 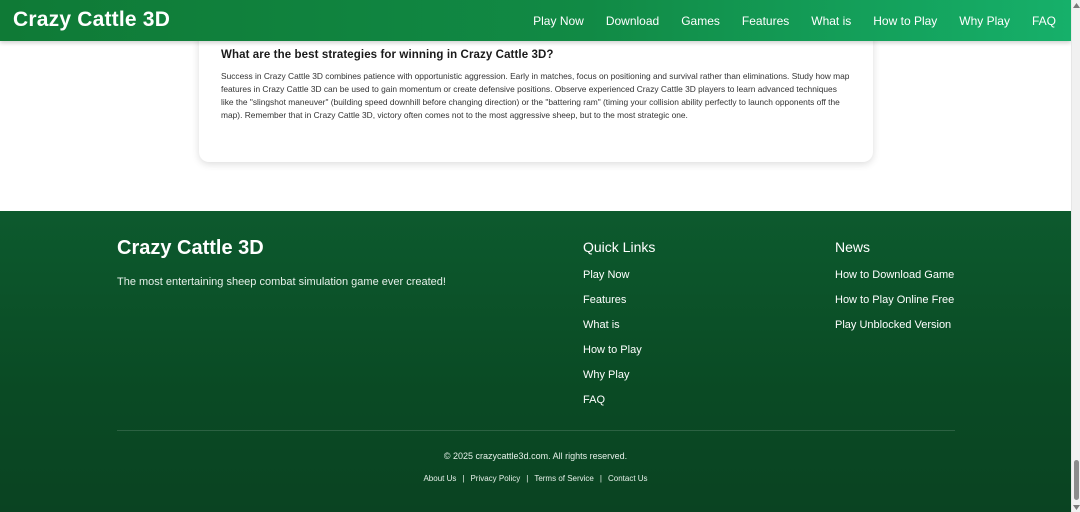 What do you see at coordinates (894, 275) in the screenshot?
I see `news-link-download: How to Download Game` at bounding box center [894, 275].